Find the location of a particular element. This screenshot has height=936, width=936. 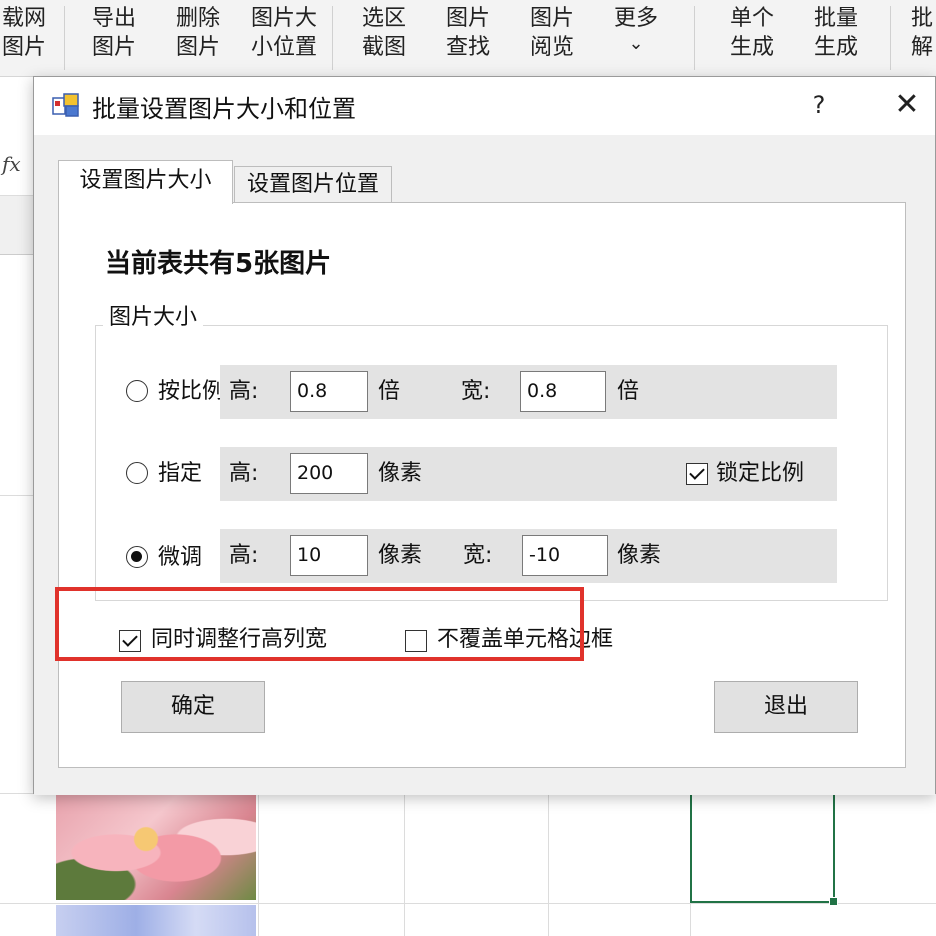

adjust-width-unit: 像素 is located at coordinates (639, 555).